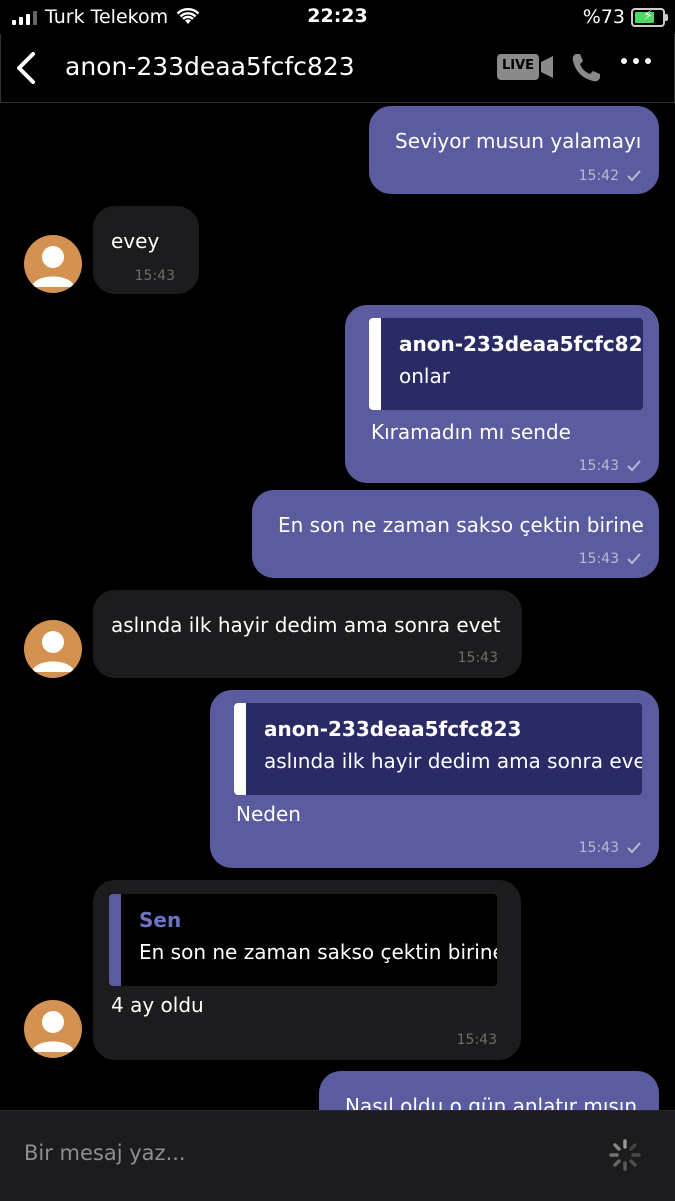  I want to click on message-text: Nasıl oldu o gün anlatır mısın, so click(491, 1102).